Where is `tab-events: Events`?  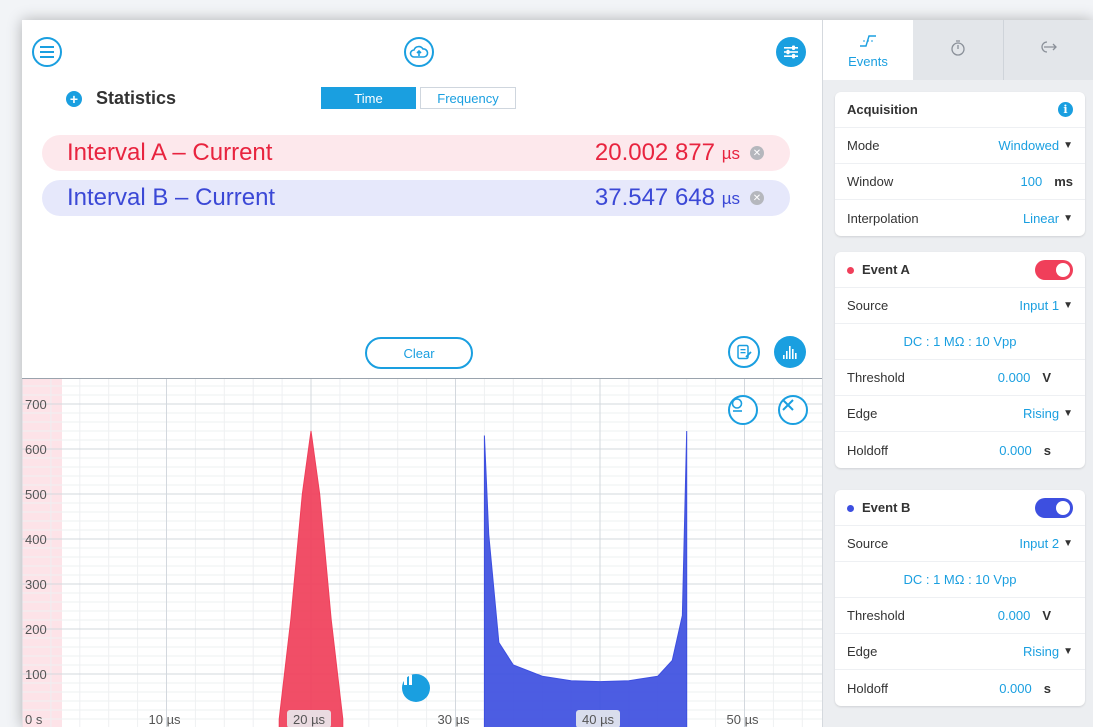
tab-events: Events is located at coordinates (868, 50).